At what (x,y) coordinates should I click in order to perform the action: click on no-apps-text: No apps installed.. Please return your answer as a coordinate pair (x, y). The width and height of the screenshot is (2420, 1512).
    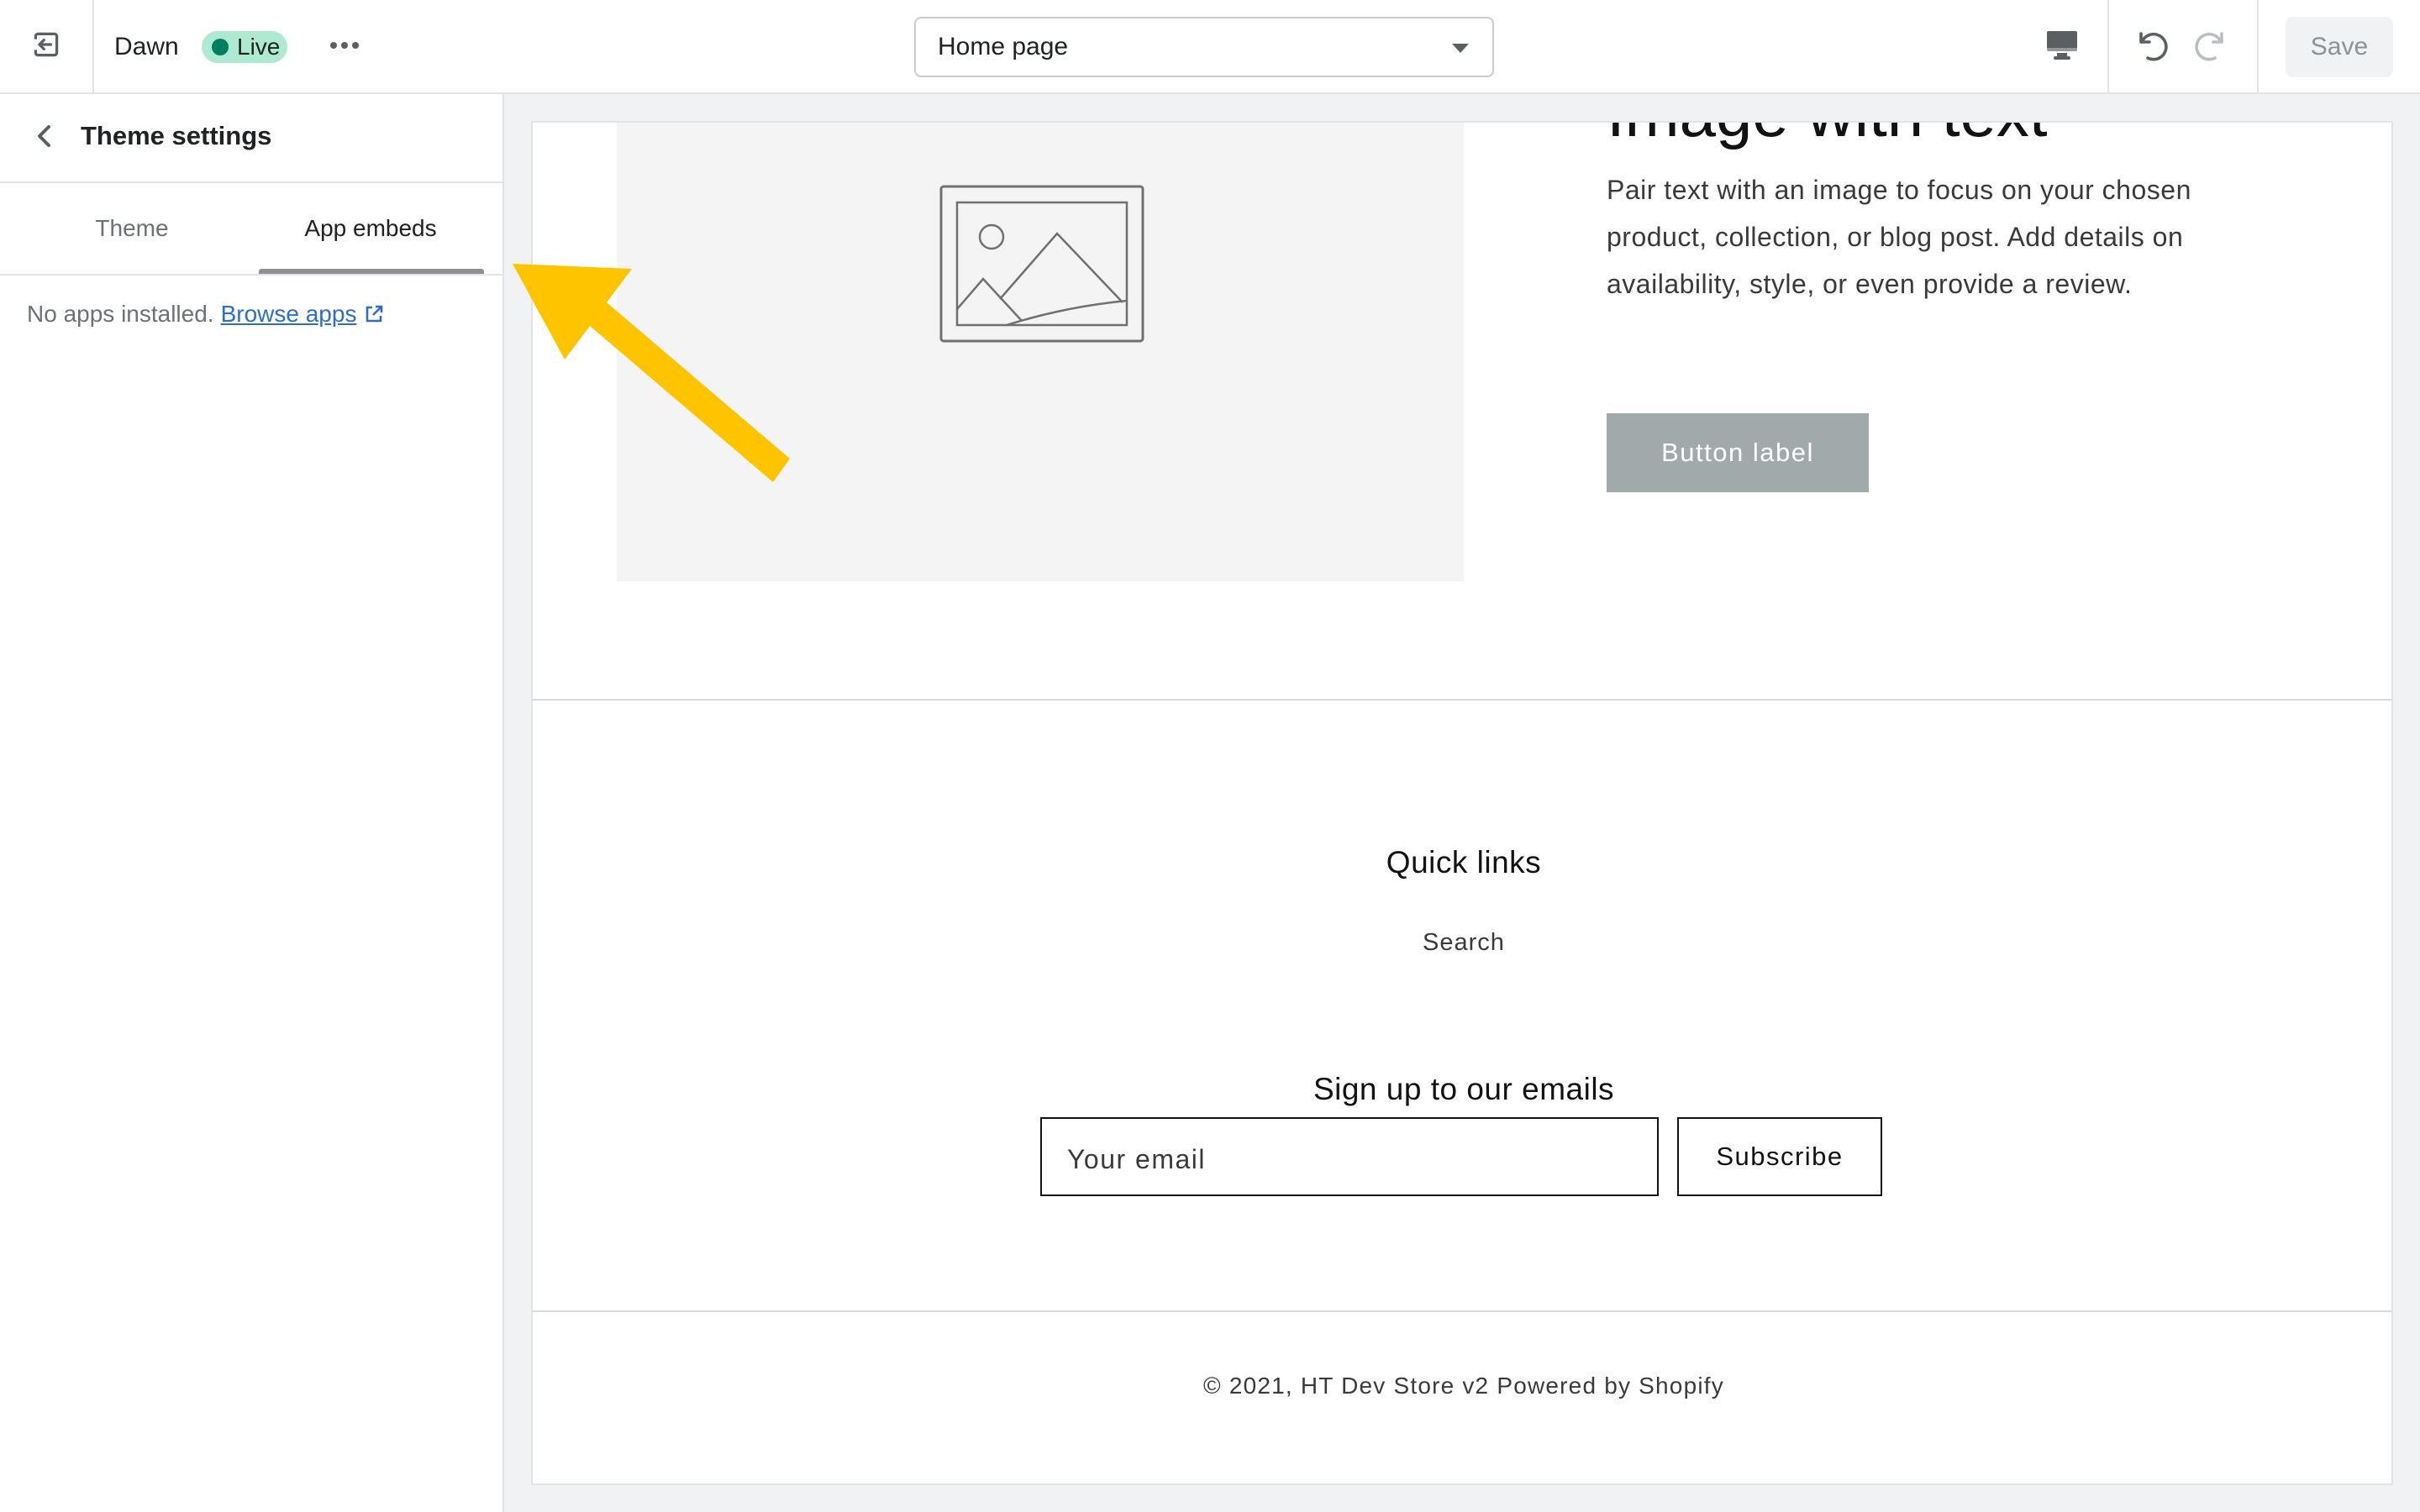
    Looking at the image, I should click on (120, 314).